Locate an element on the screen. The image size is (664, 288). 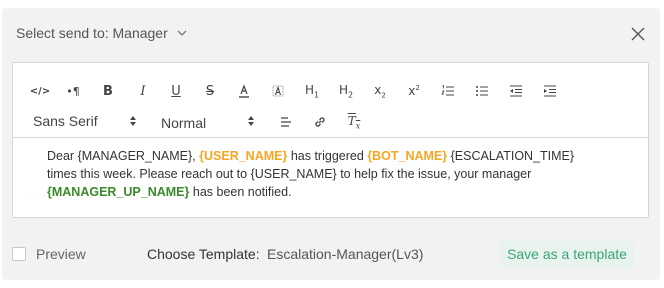
paragraph-button: •¶ is located at coordinates (73, 91).